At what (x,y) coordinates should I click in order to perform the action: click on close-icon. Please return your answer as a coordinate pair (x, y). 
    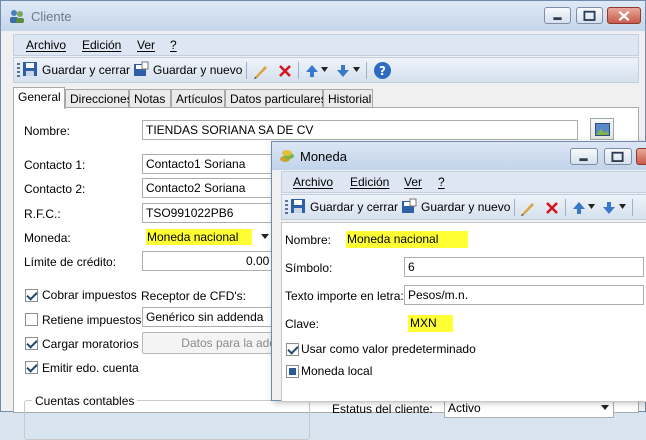
    Looking at the image, I should click on (624, 16).